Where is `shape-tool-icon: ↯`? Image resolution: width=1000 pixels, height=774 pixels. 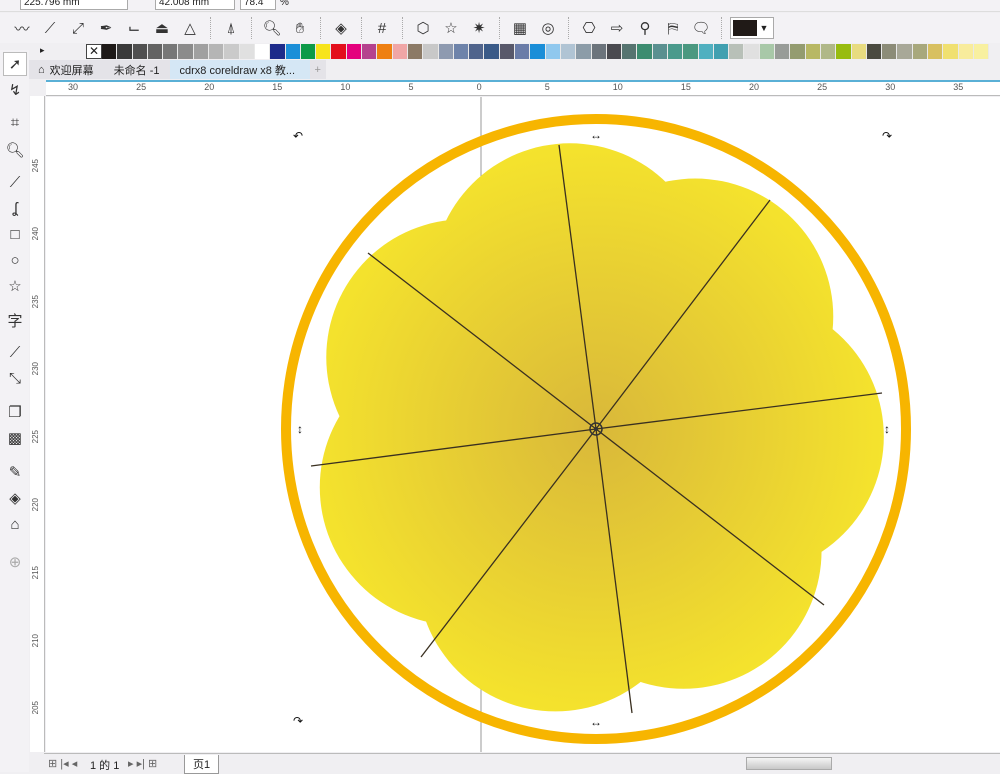
shape-tool-icon: ↯ is located at coordinates (15, 90).